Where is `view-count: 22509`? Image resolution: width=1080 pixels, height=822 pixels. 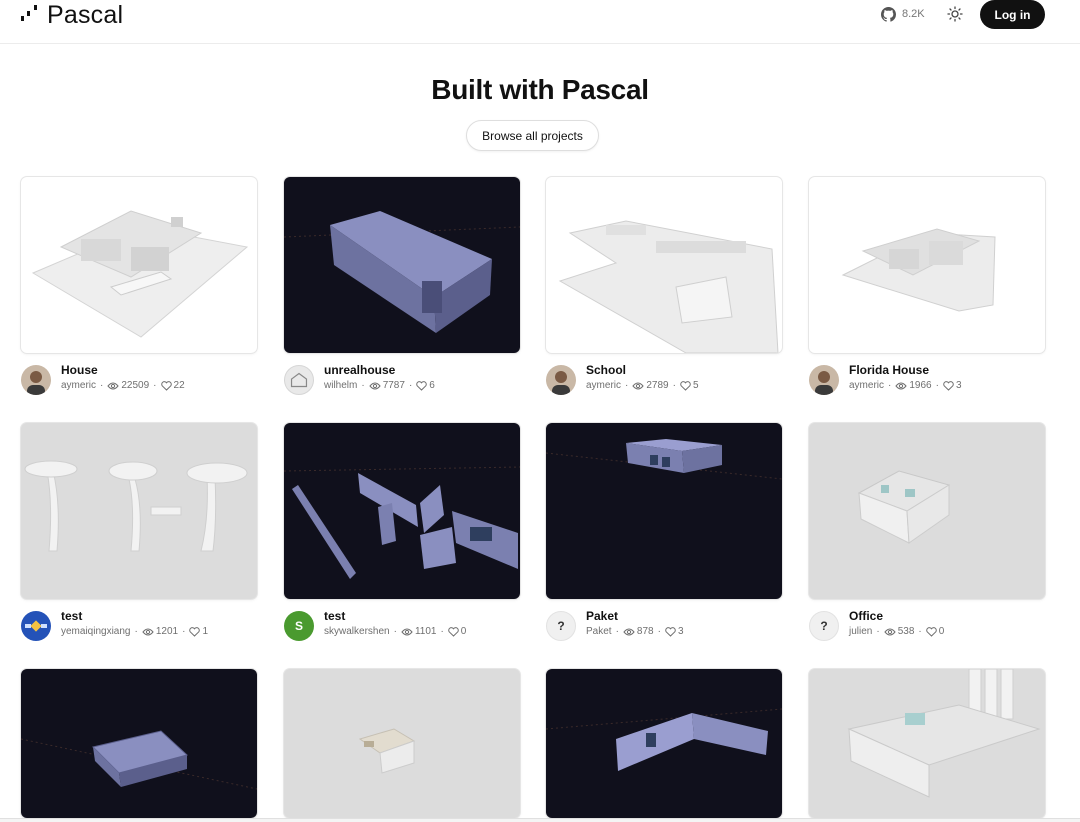
view-count: 22509 is located at coordinates (135, 385).